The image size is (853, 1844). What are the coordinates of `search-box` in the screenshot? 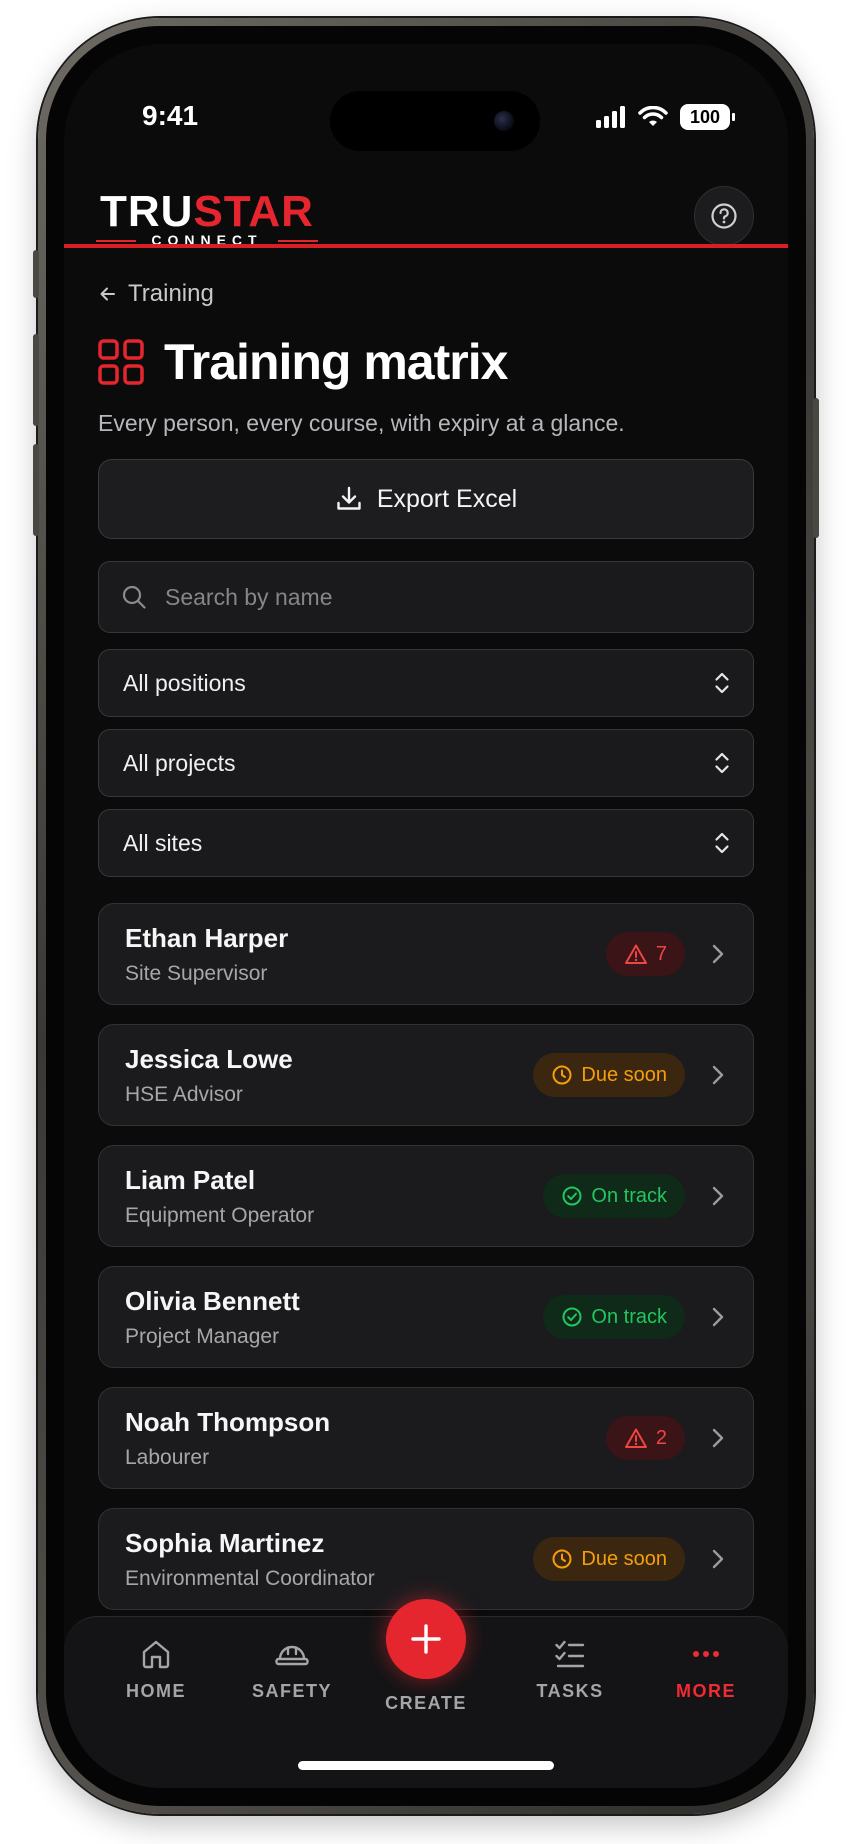 It's located at (426, 597).